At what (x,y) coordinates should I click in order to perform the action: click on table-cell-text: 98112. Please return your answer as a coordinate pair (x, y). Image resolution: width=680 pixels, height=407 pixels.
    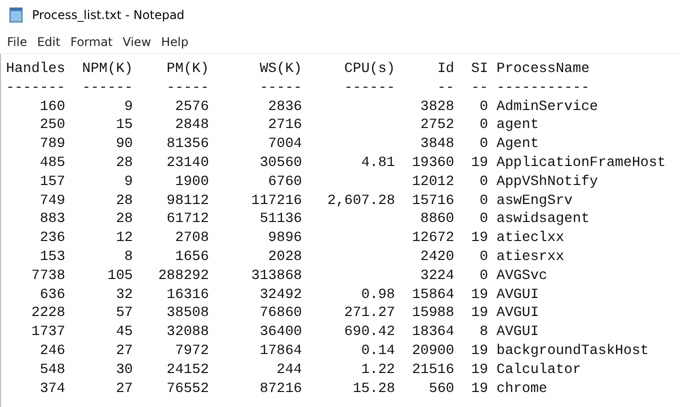
    Looking at the image, I should click on (187, 201).